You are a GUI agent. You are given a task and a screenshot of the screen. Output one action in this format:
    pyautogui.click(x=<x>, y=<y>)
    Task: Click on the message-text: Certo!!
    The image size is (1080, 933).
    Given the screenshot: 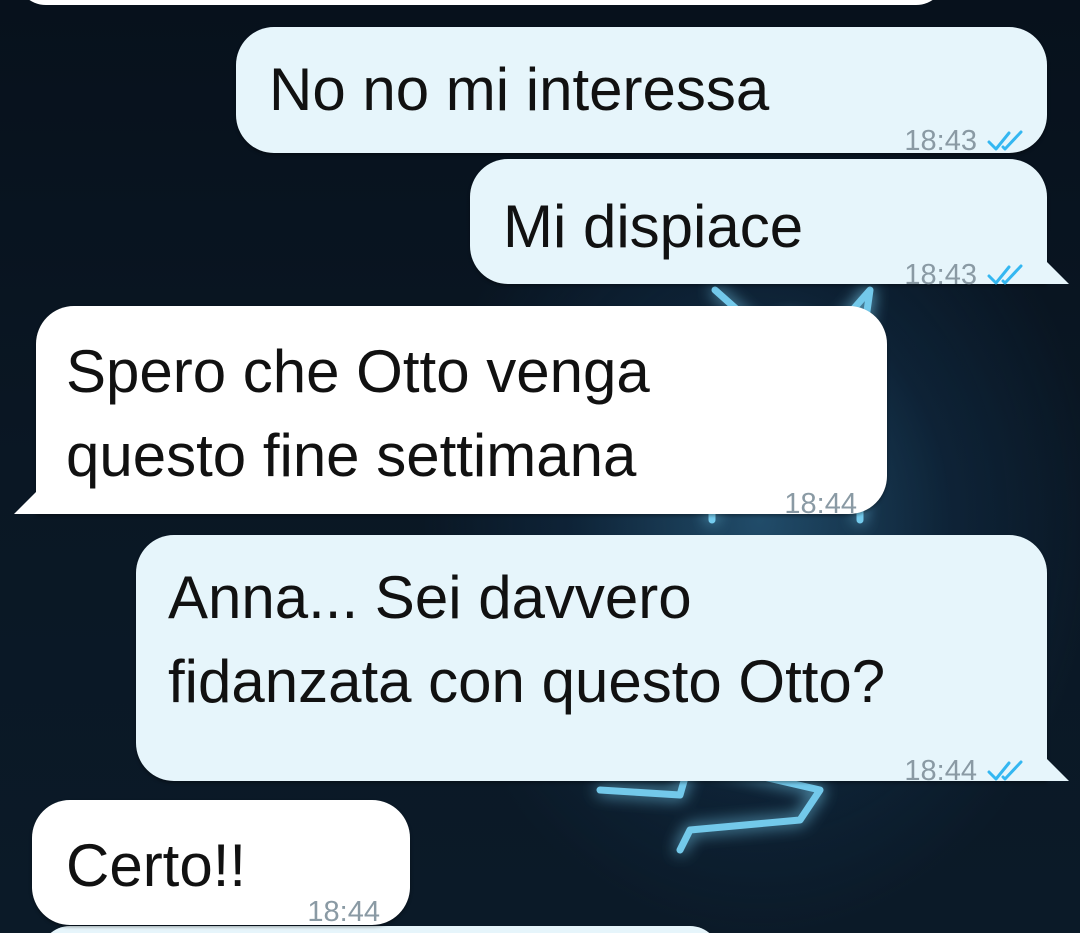 What is the action you would take?
    pyautogui.click(x=156, y=865)
    